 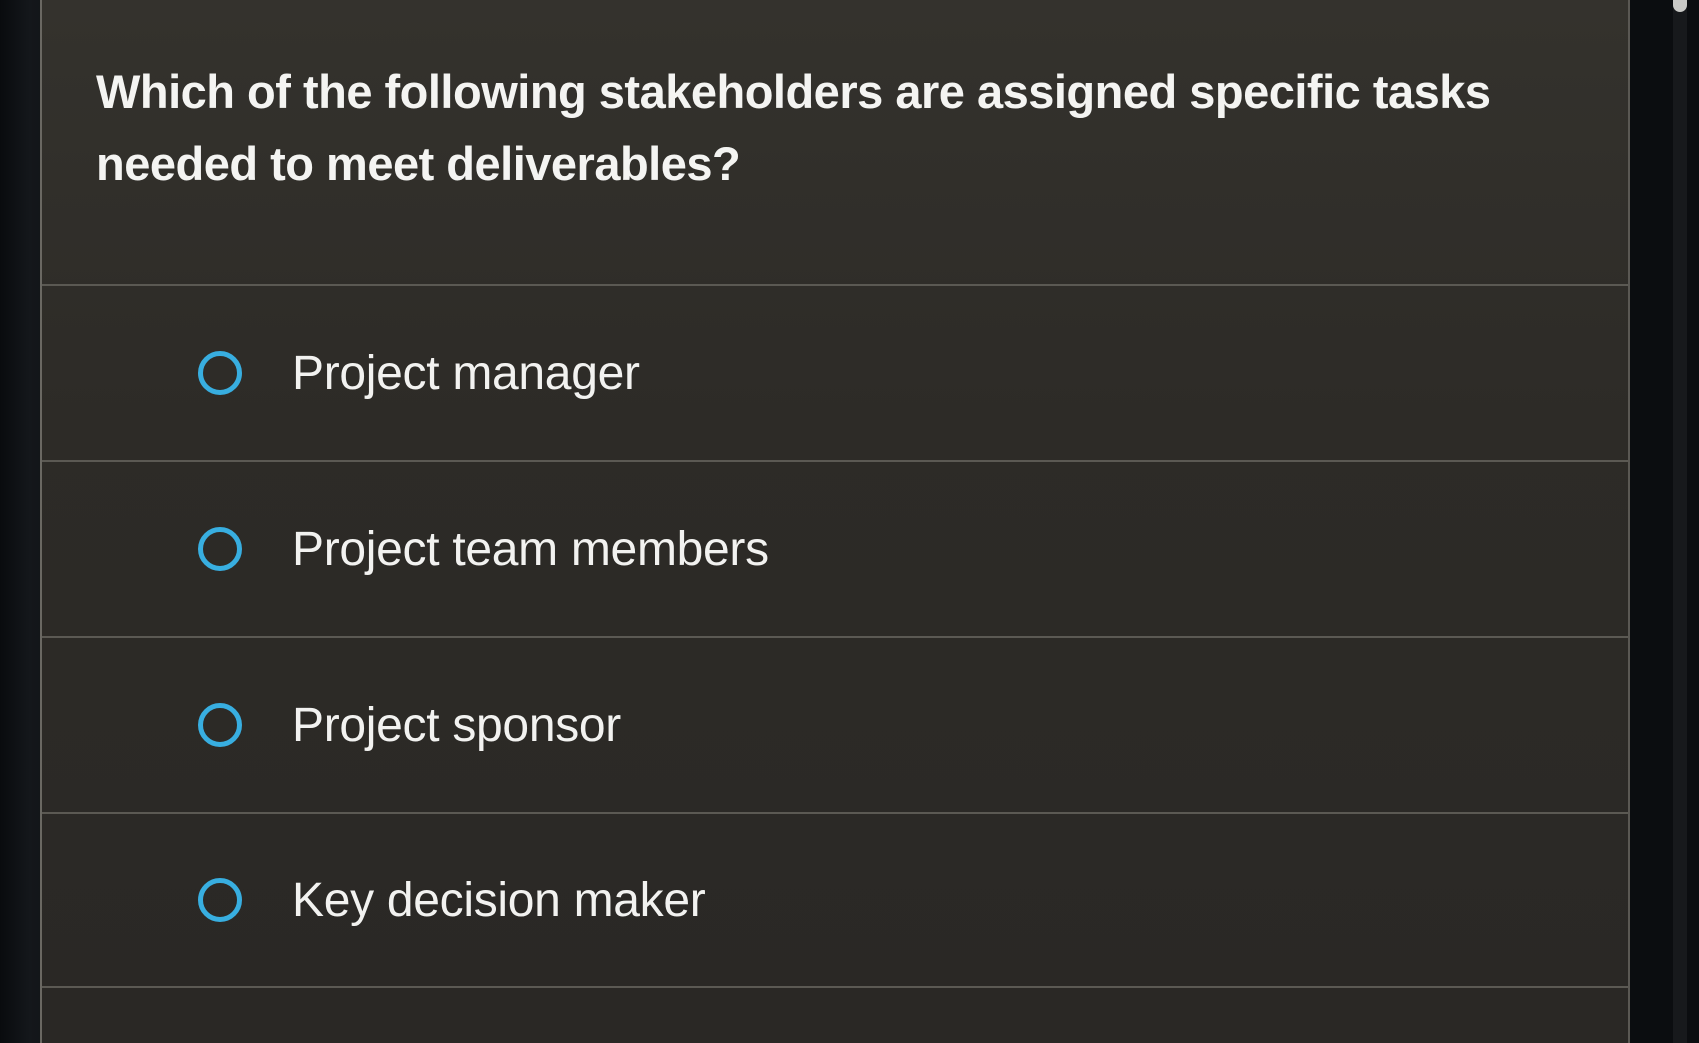 I want to click on option-label: Project team members, so click(x=530, y=549).